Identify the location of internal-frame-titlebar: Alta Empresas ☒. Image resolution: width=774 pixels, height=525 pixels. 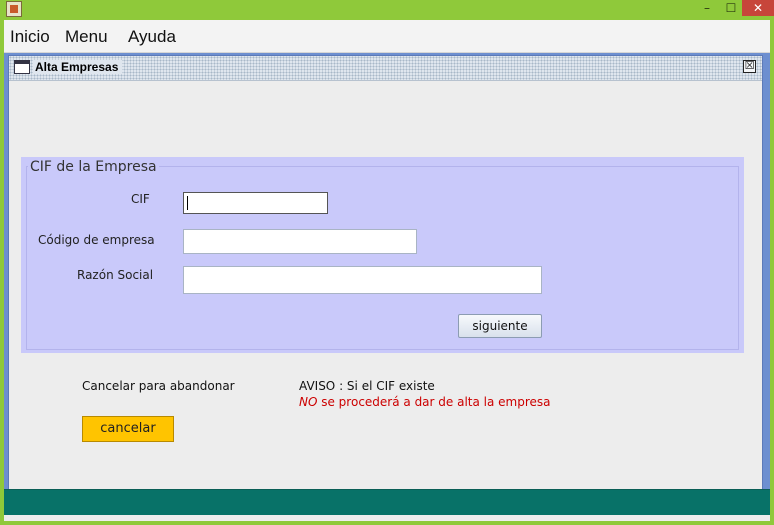
(385, 68).